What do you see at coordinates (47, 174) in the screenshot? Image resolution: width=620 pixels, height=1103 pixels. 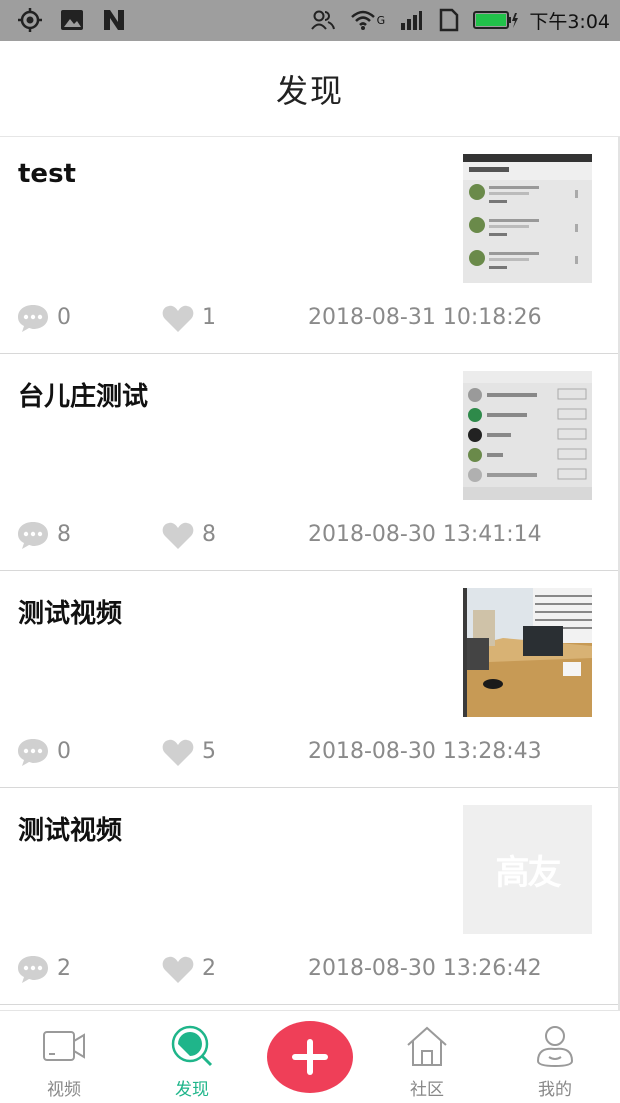 I see `post-title: test` at bounding box center [47, 174].